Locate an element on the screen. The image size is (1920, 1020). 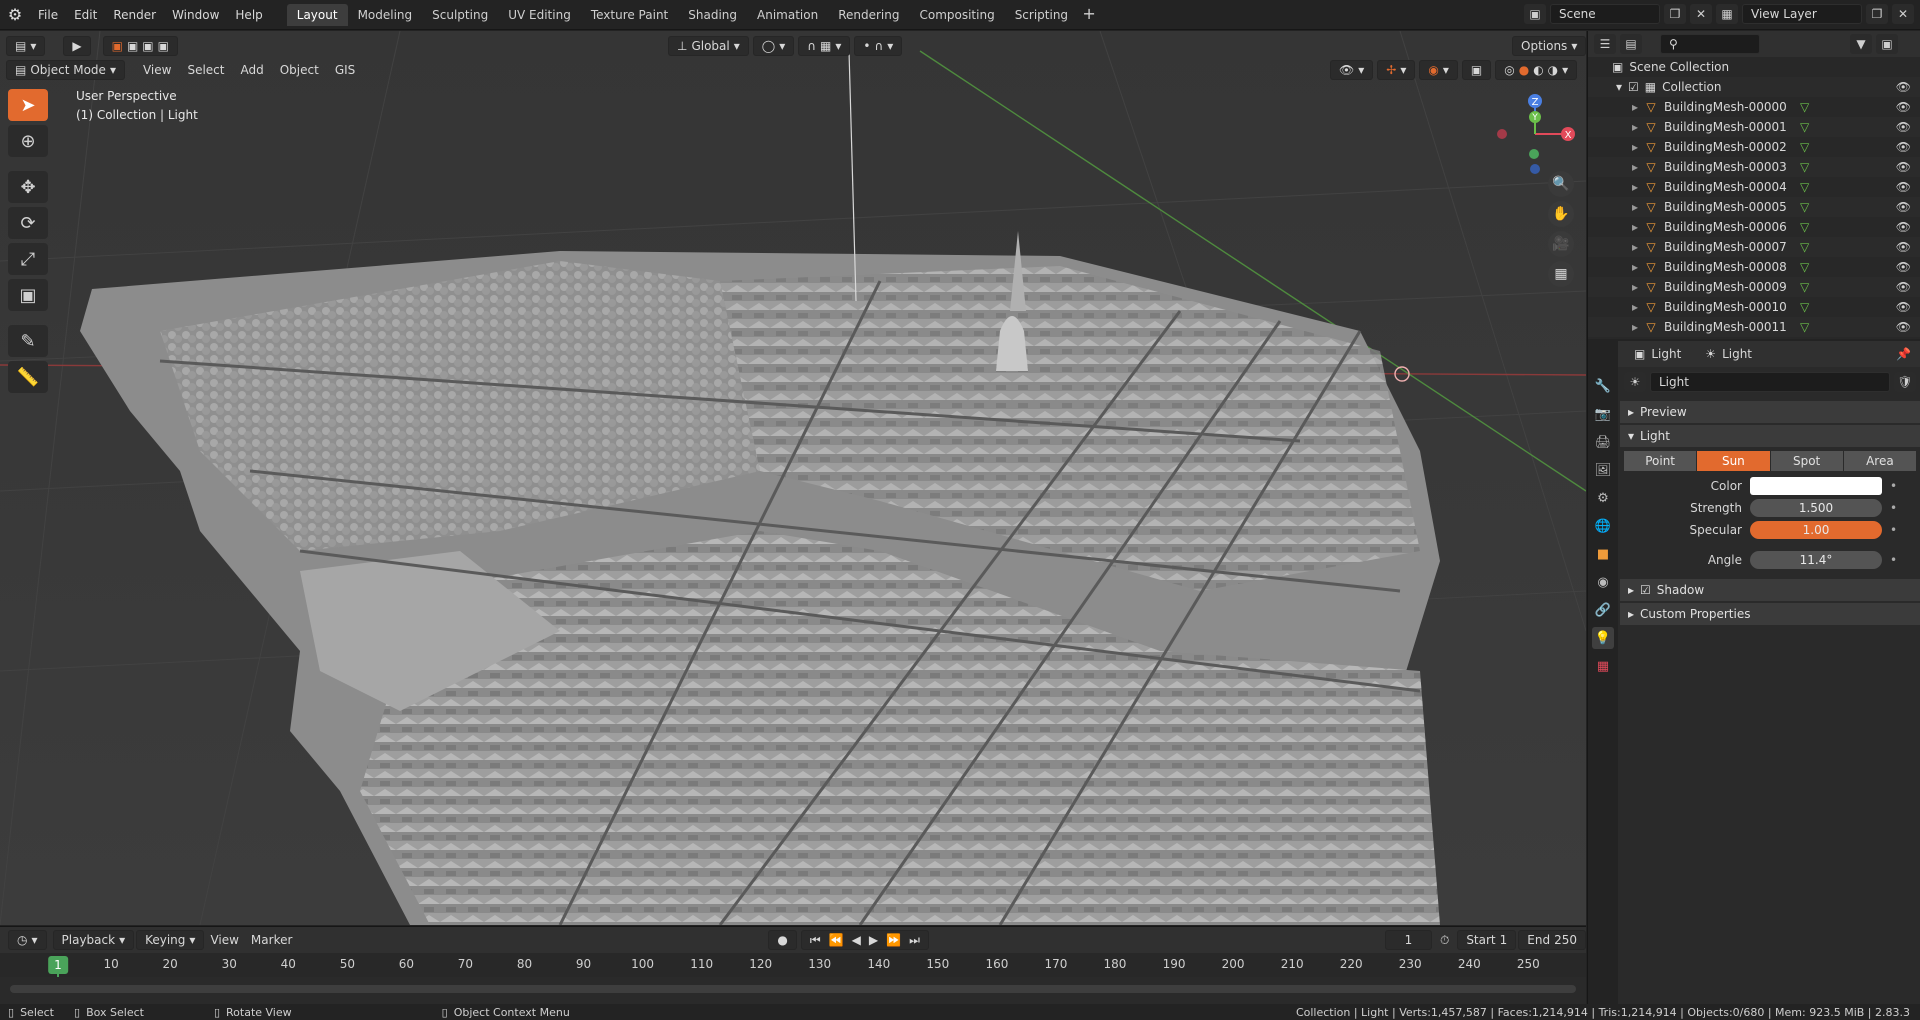
timeline-menu-view: View is located at coordinates (224, 940).